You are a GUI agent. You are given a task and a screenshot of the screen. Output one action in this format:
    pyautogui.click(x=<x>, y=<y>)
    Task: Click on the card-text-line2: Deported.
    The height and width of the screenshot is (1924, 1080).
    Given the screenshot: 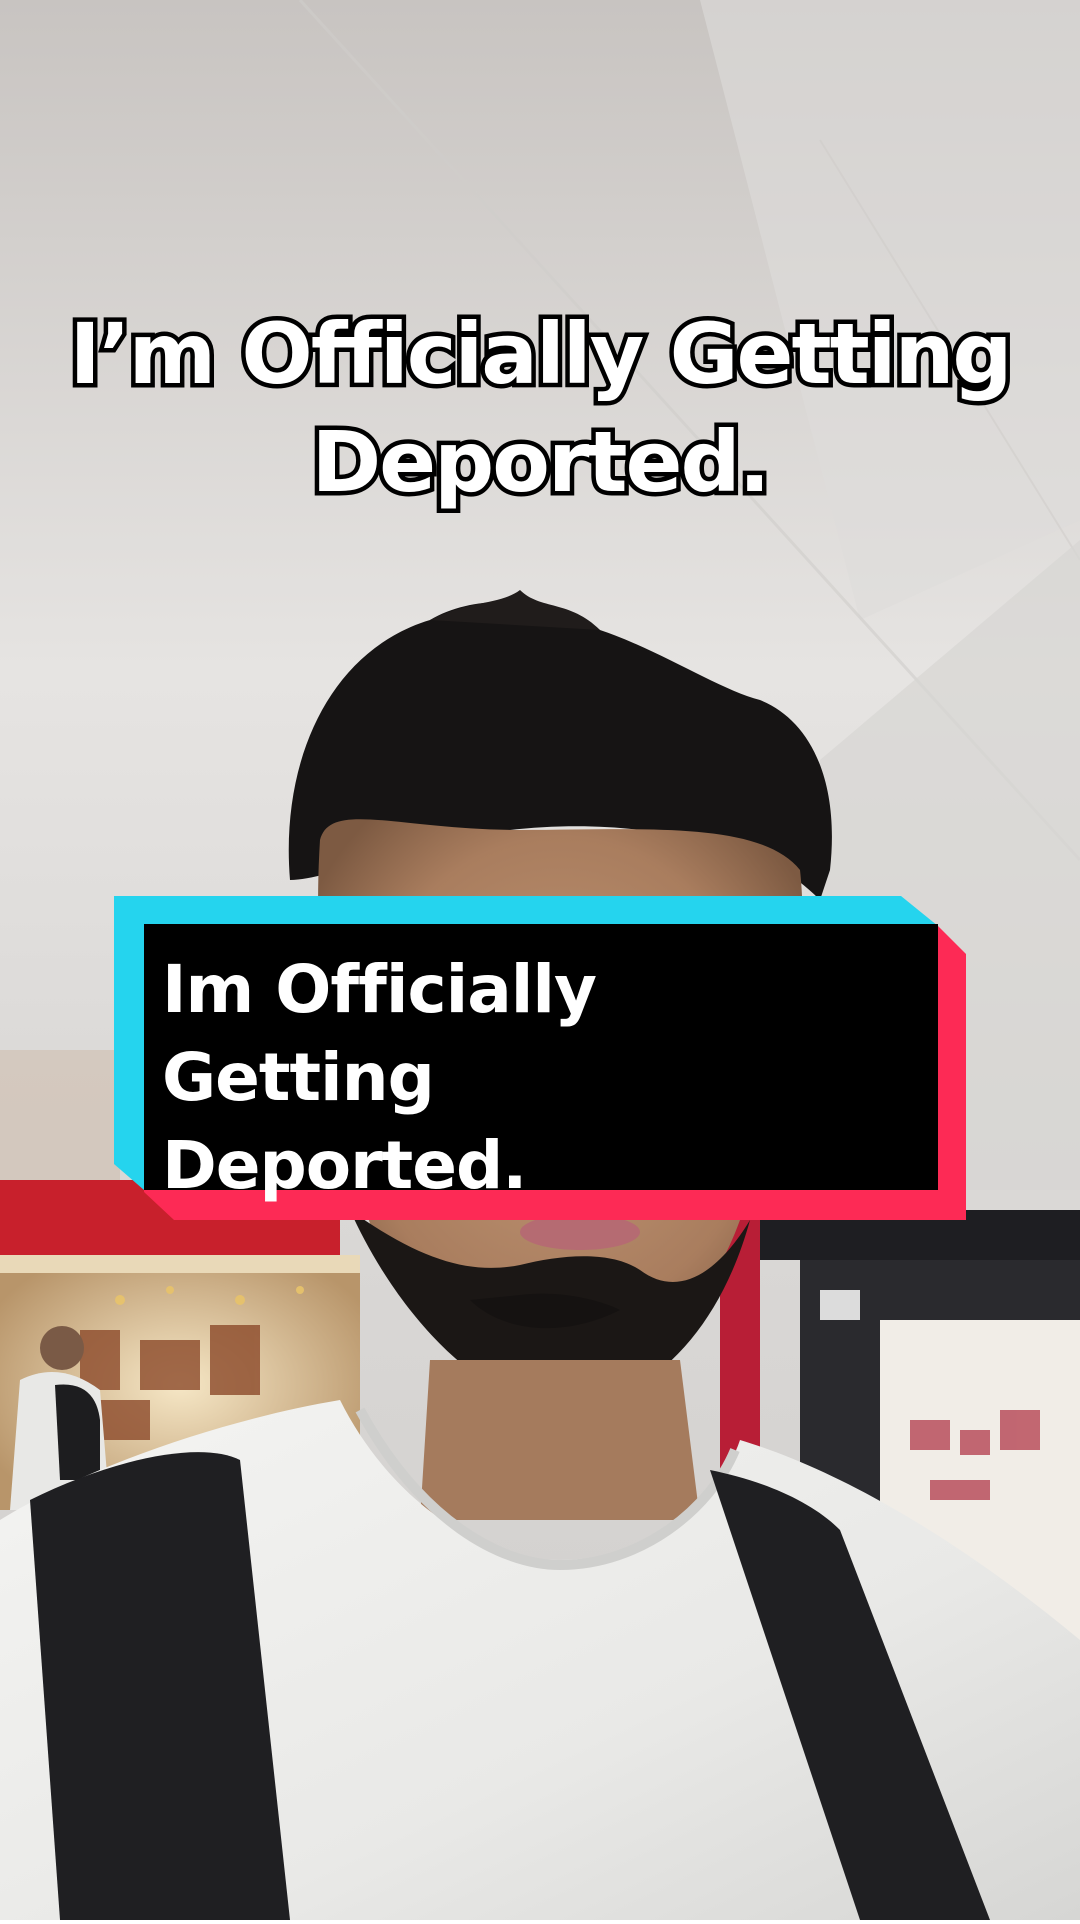 What is the action you would take?
    pyautogui.click(x=344, y=1165)
    